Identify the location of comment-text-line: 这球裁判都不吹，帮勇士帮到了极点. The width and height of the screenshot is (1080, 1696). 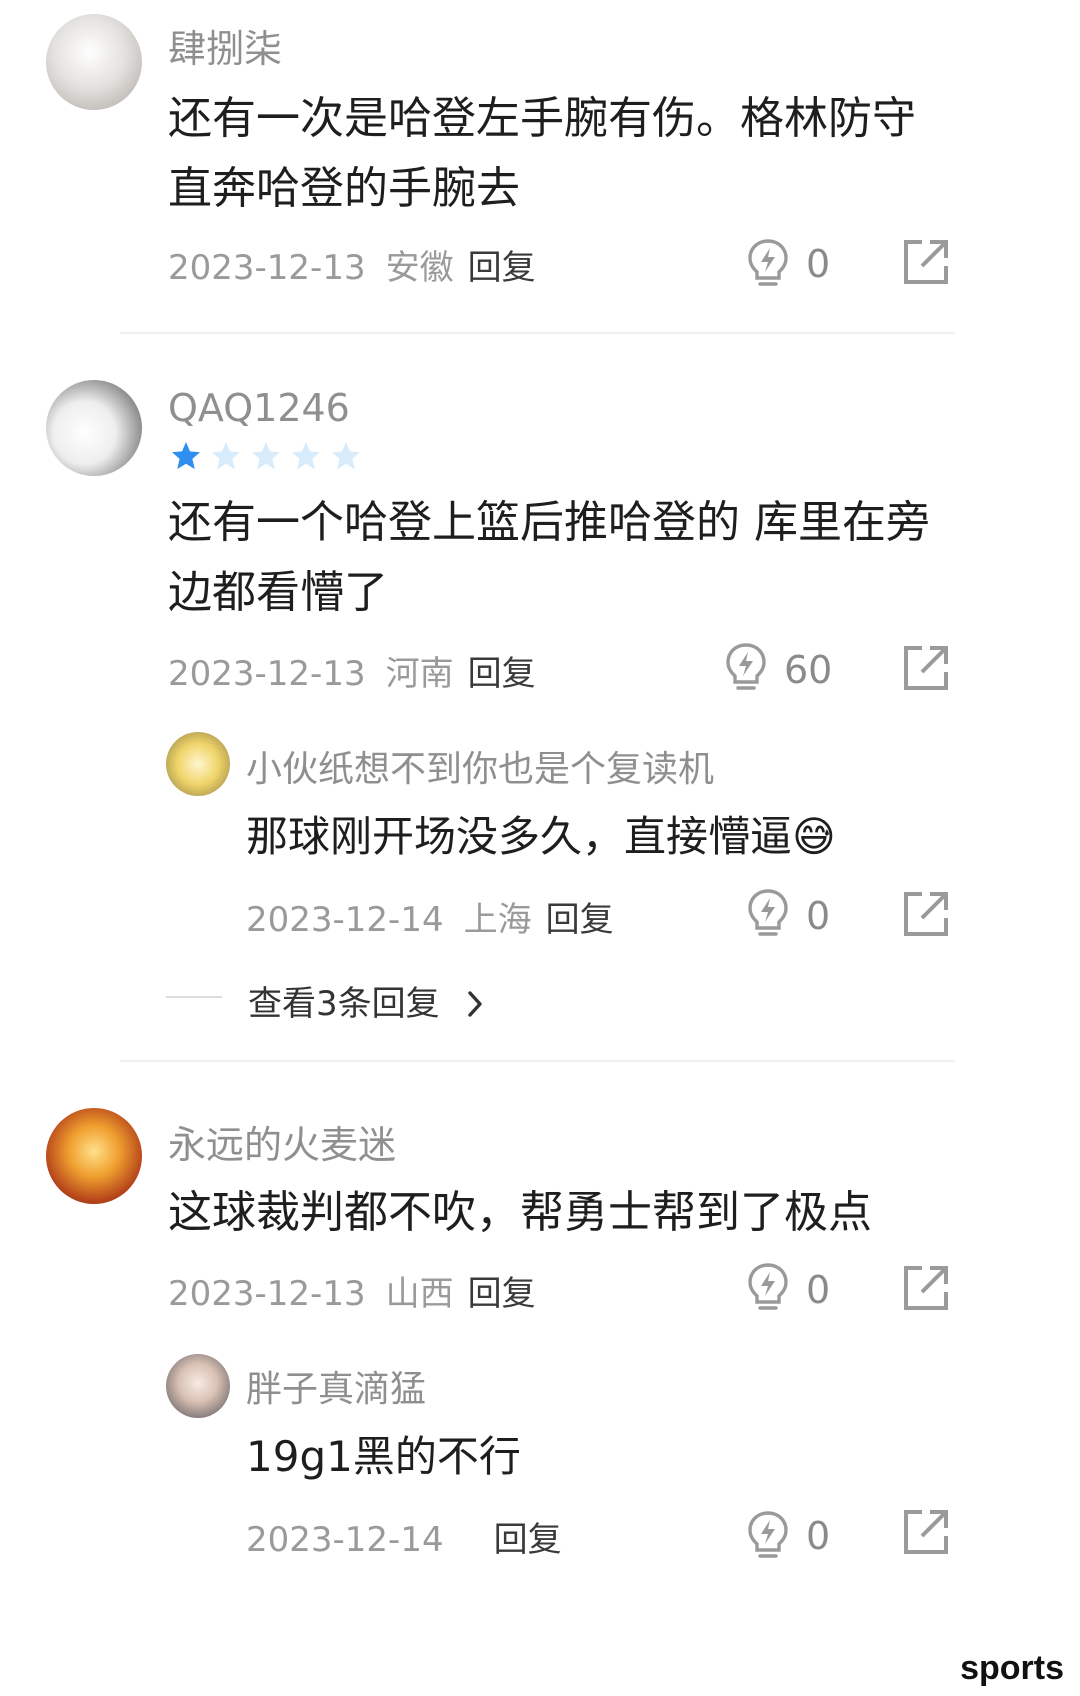
(520, 1212).